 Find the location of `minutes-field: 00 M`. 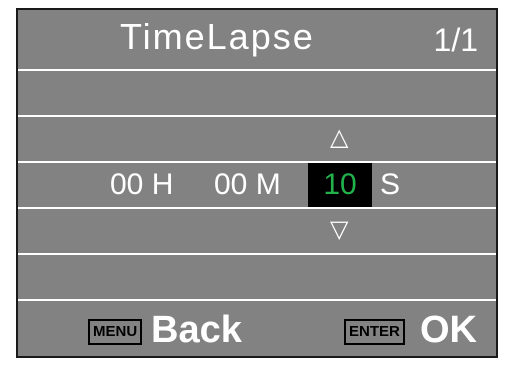

minutes-field: 00 M is located at coordinates (247, 185).